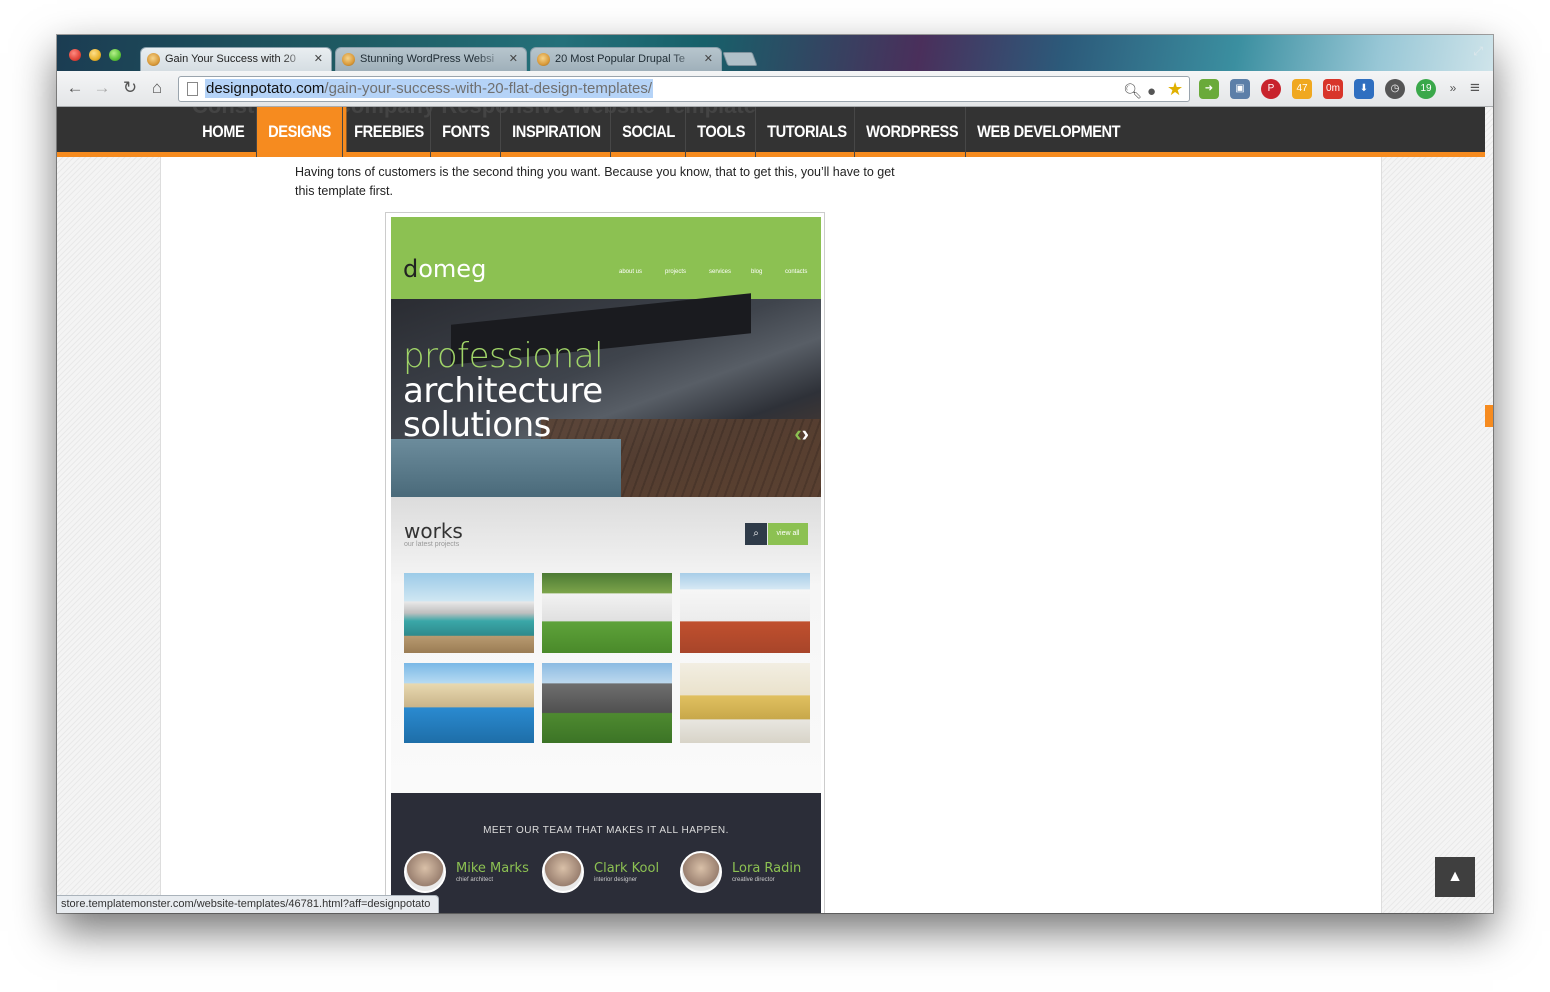 This screenshot has width=1550, height=992. I want to click on page-icon, so click(192, 89).